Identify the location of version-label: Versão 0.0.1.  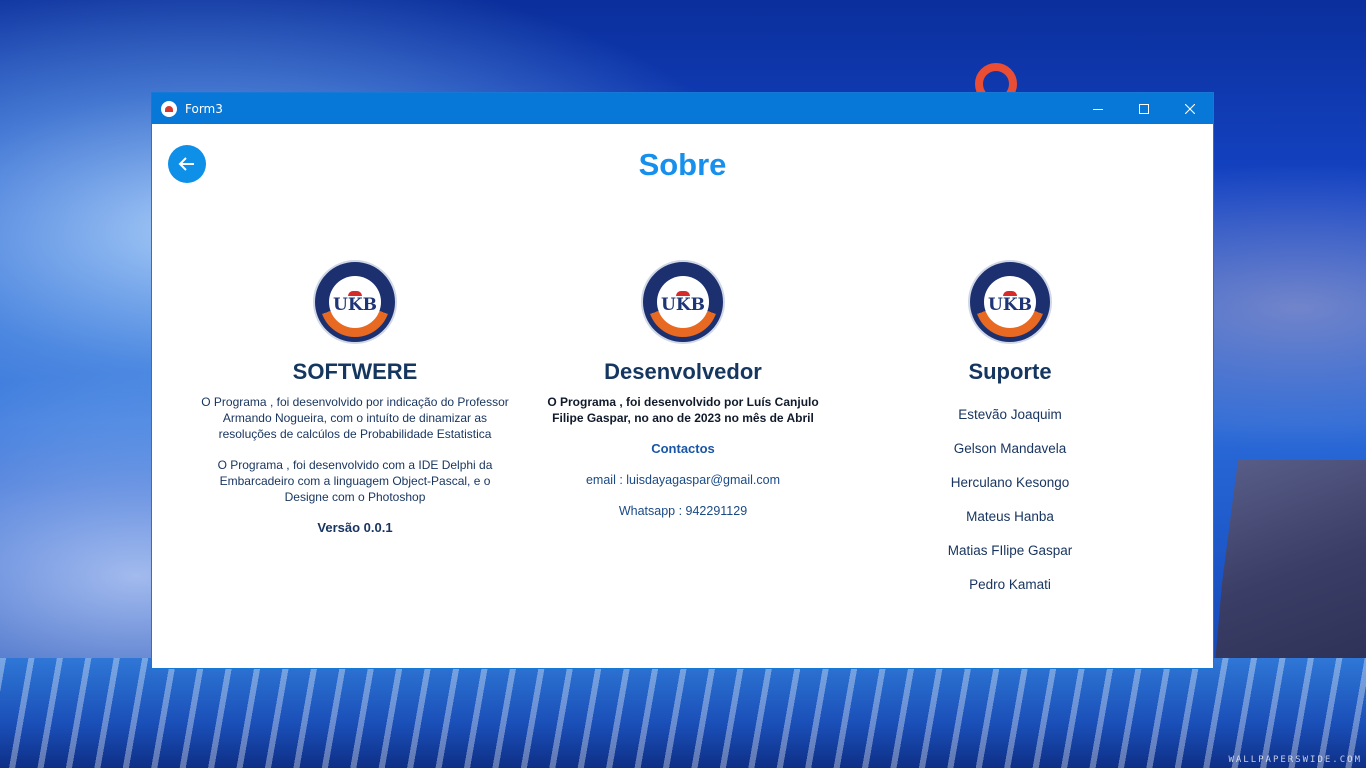
(355, 527).